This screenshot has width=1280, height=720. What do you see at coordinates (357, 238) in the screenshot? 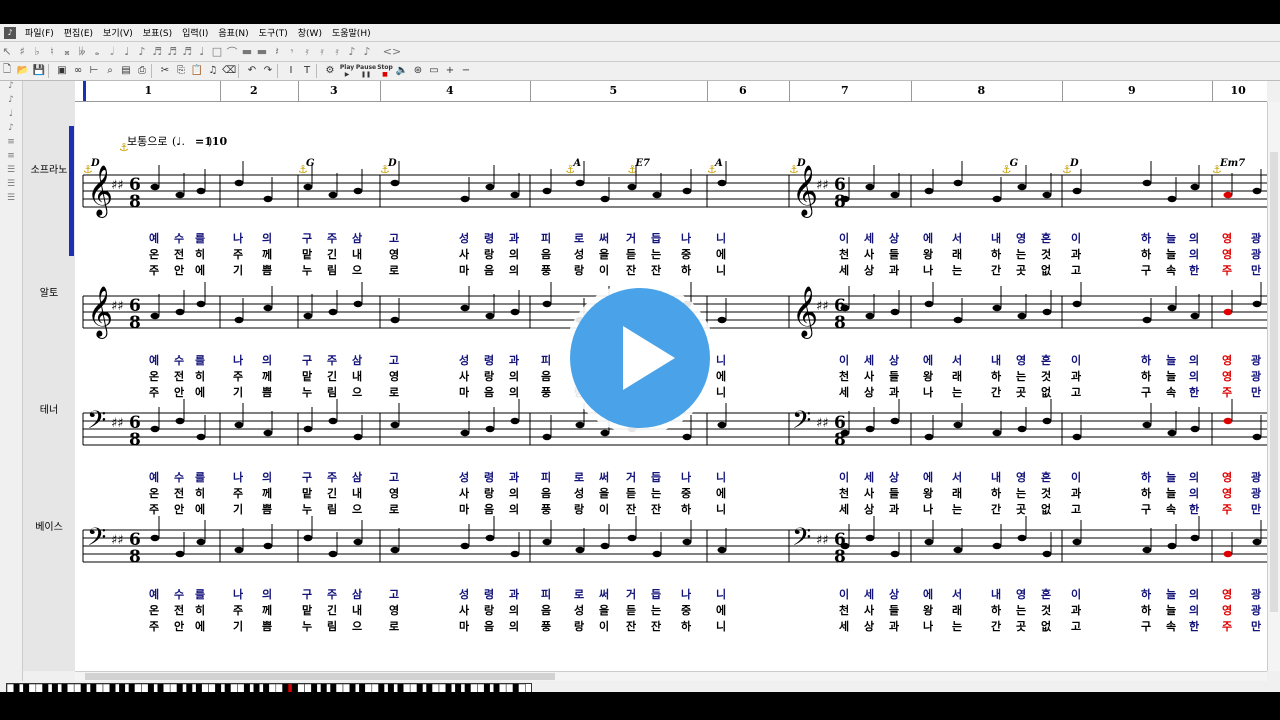
I see `lyric-syllable: 삼` at bounding box center [357, 238].